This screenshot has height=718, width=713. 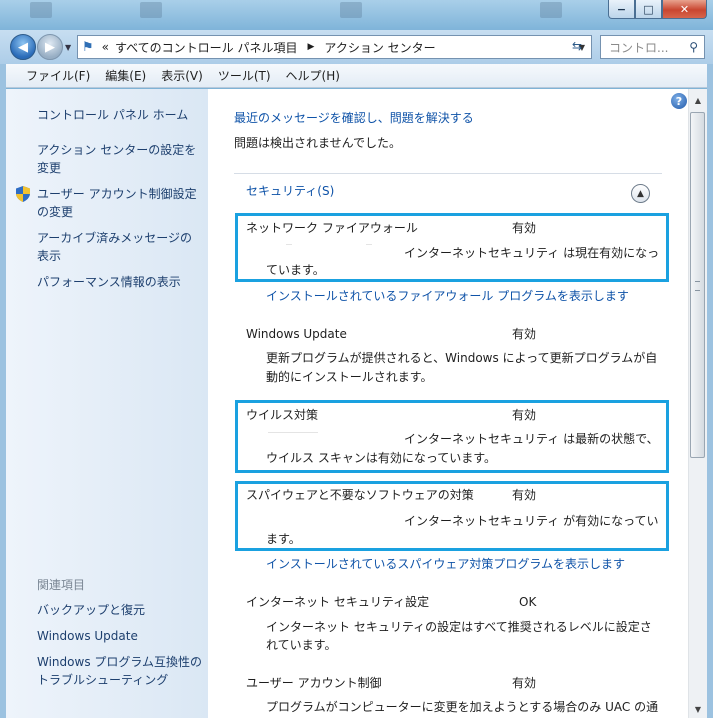 I want to click on refresh-icon: ⇆, so click(x=577, y=46).